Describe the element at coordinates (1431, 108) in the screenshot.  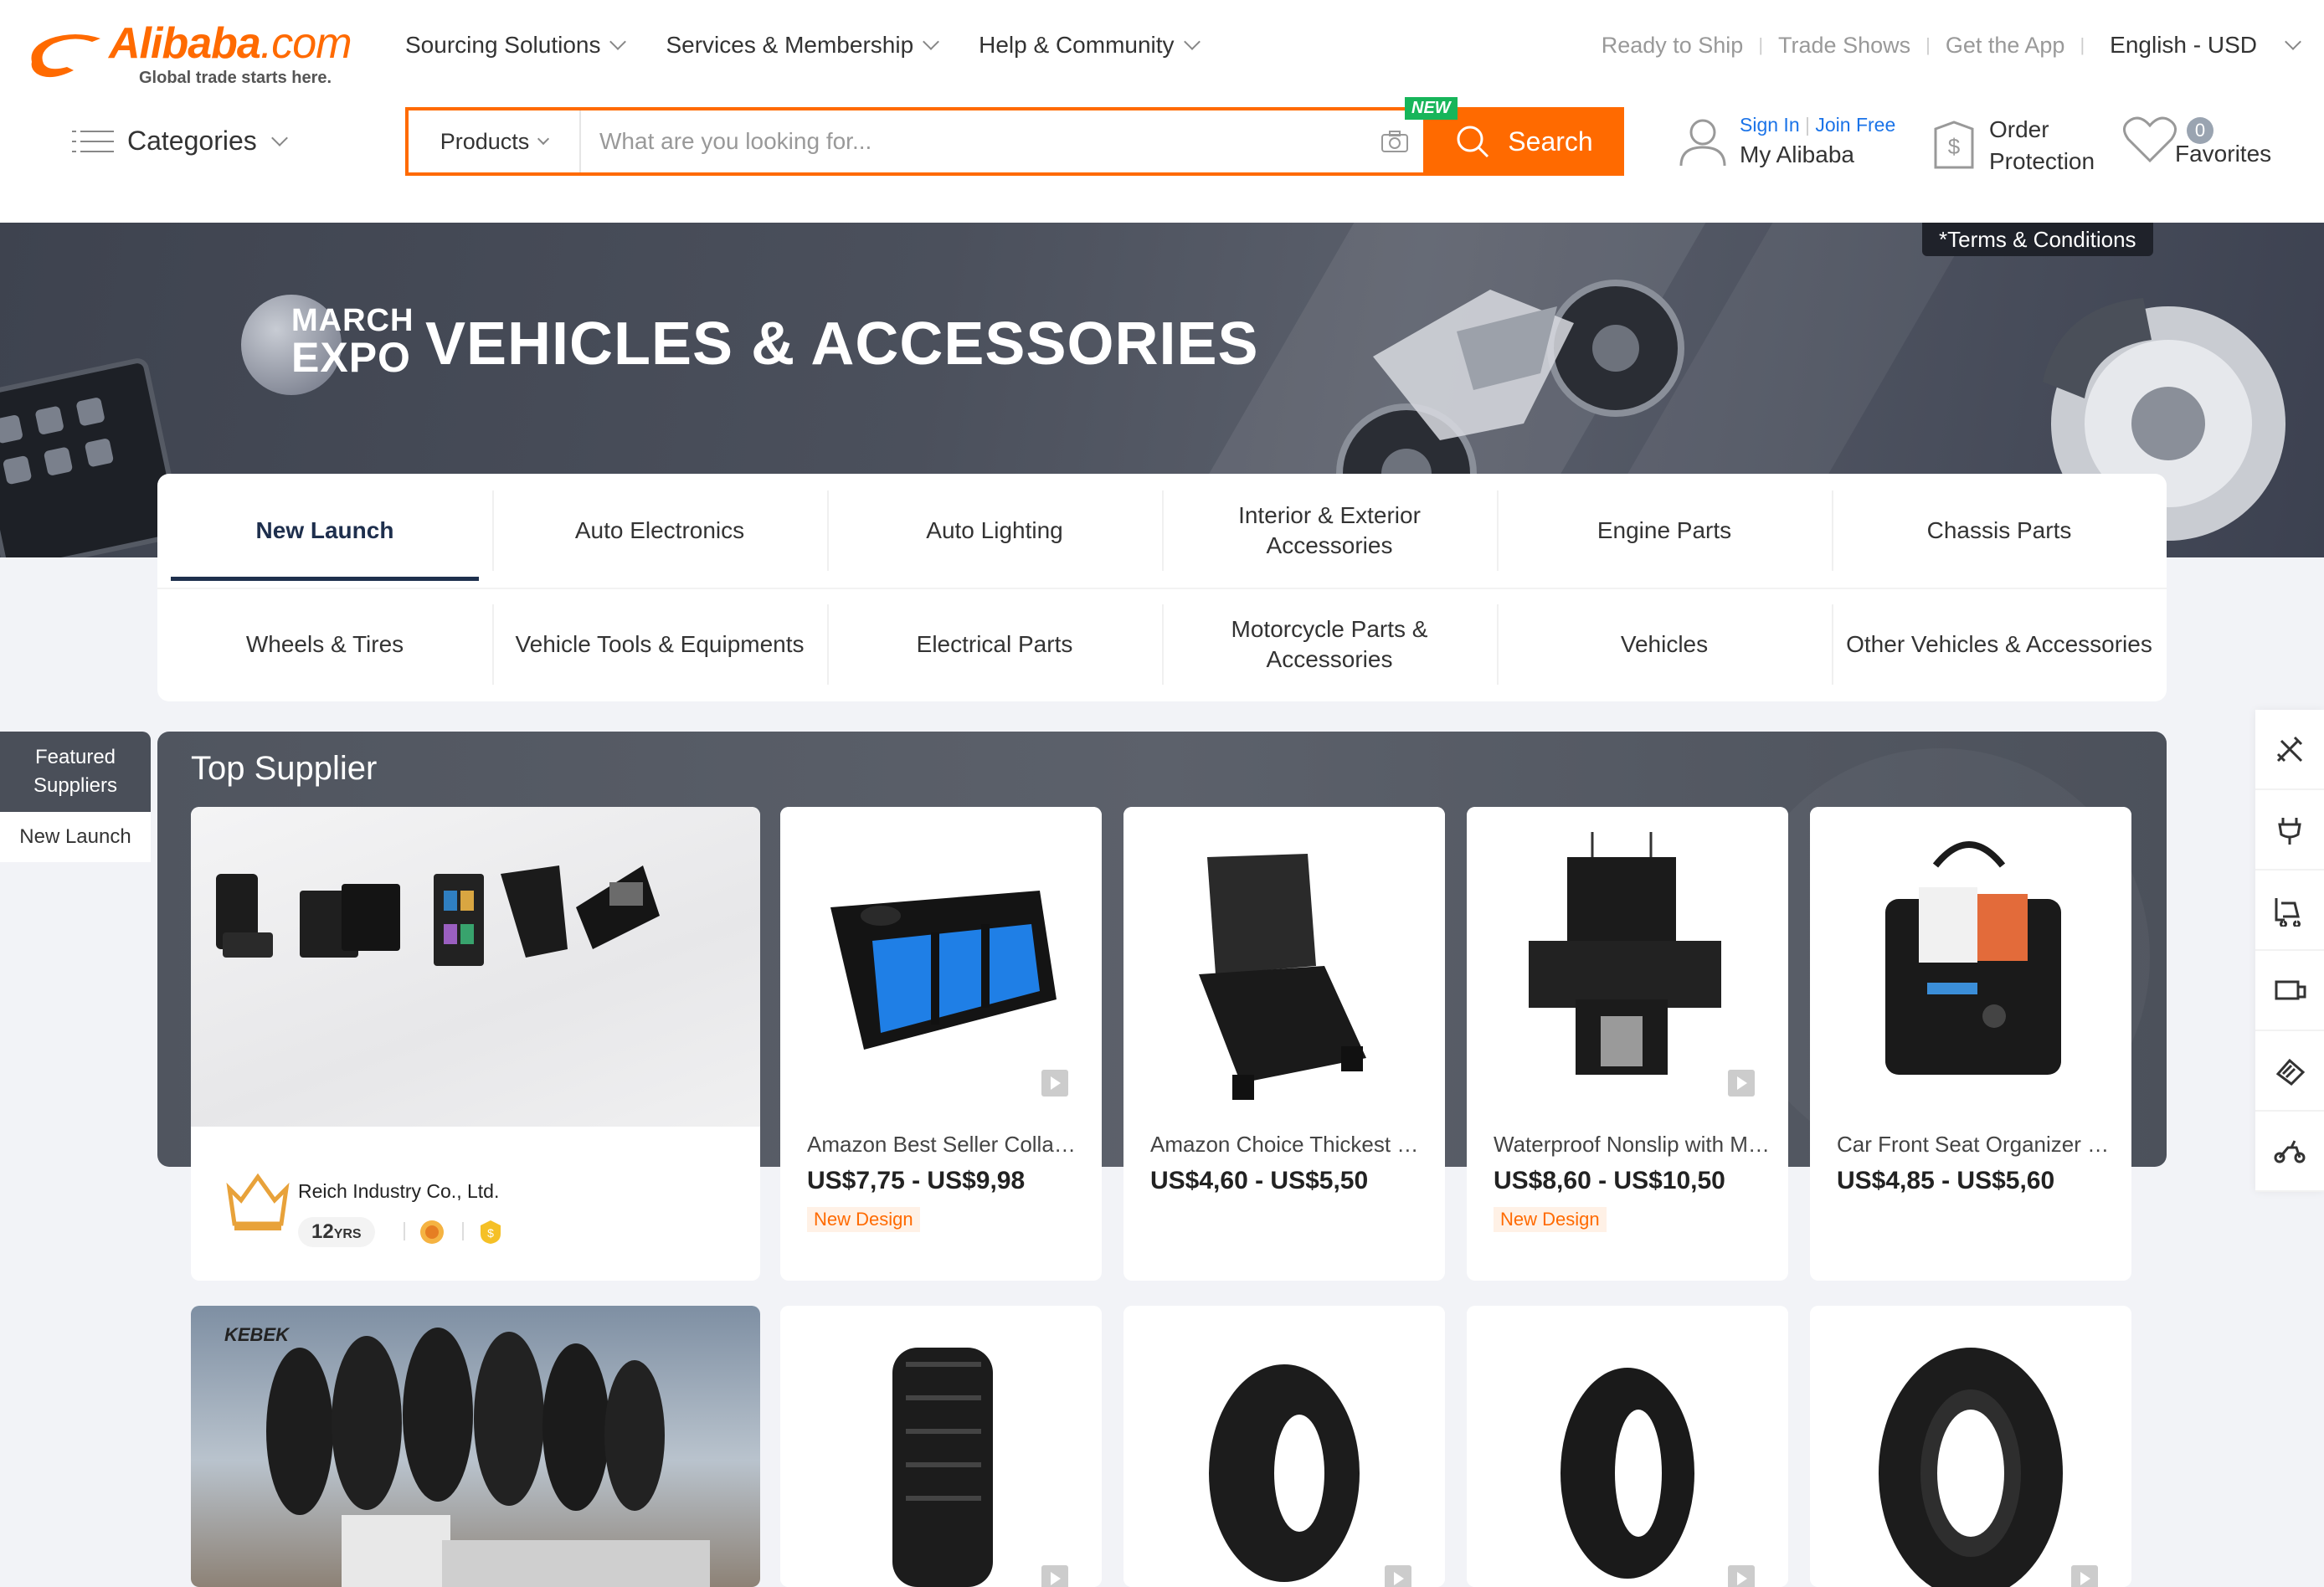
I see `new-badge: NEW` at that location.